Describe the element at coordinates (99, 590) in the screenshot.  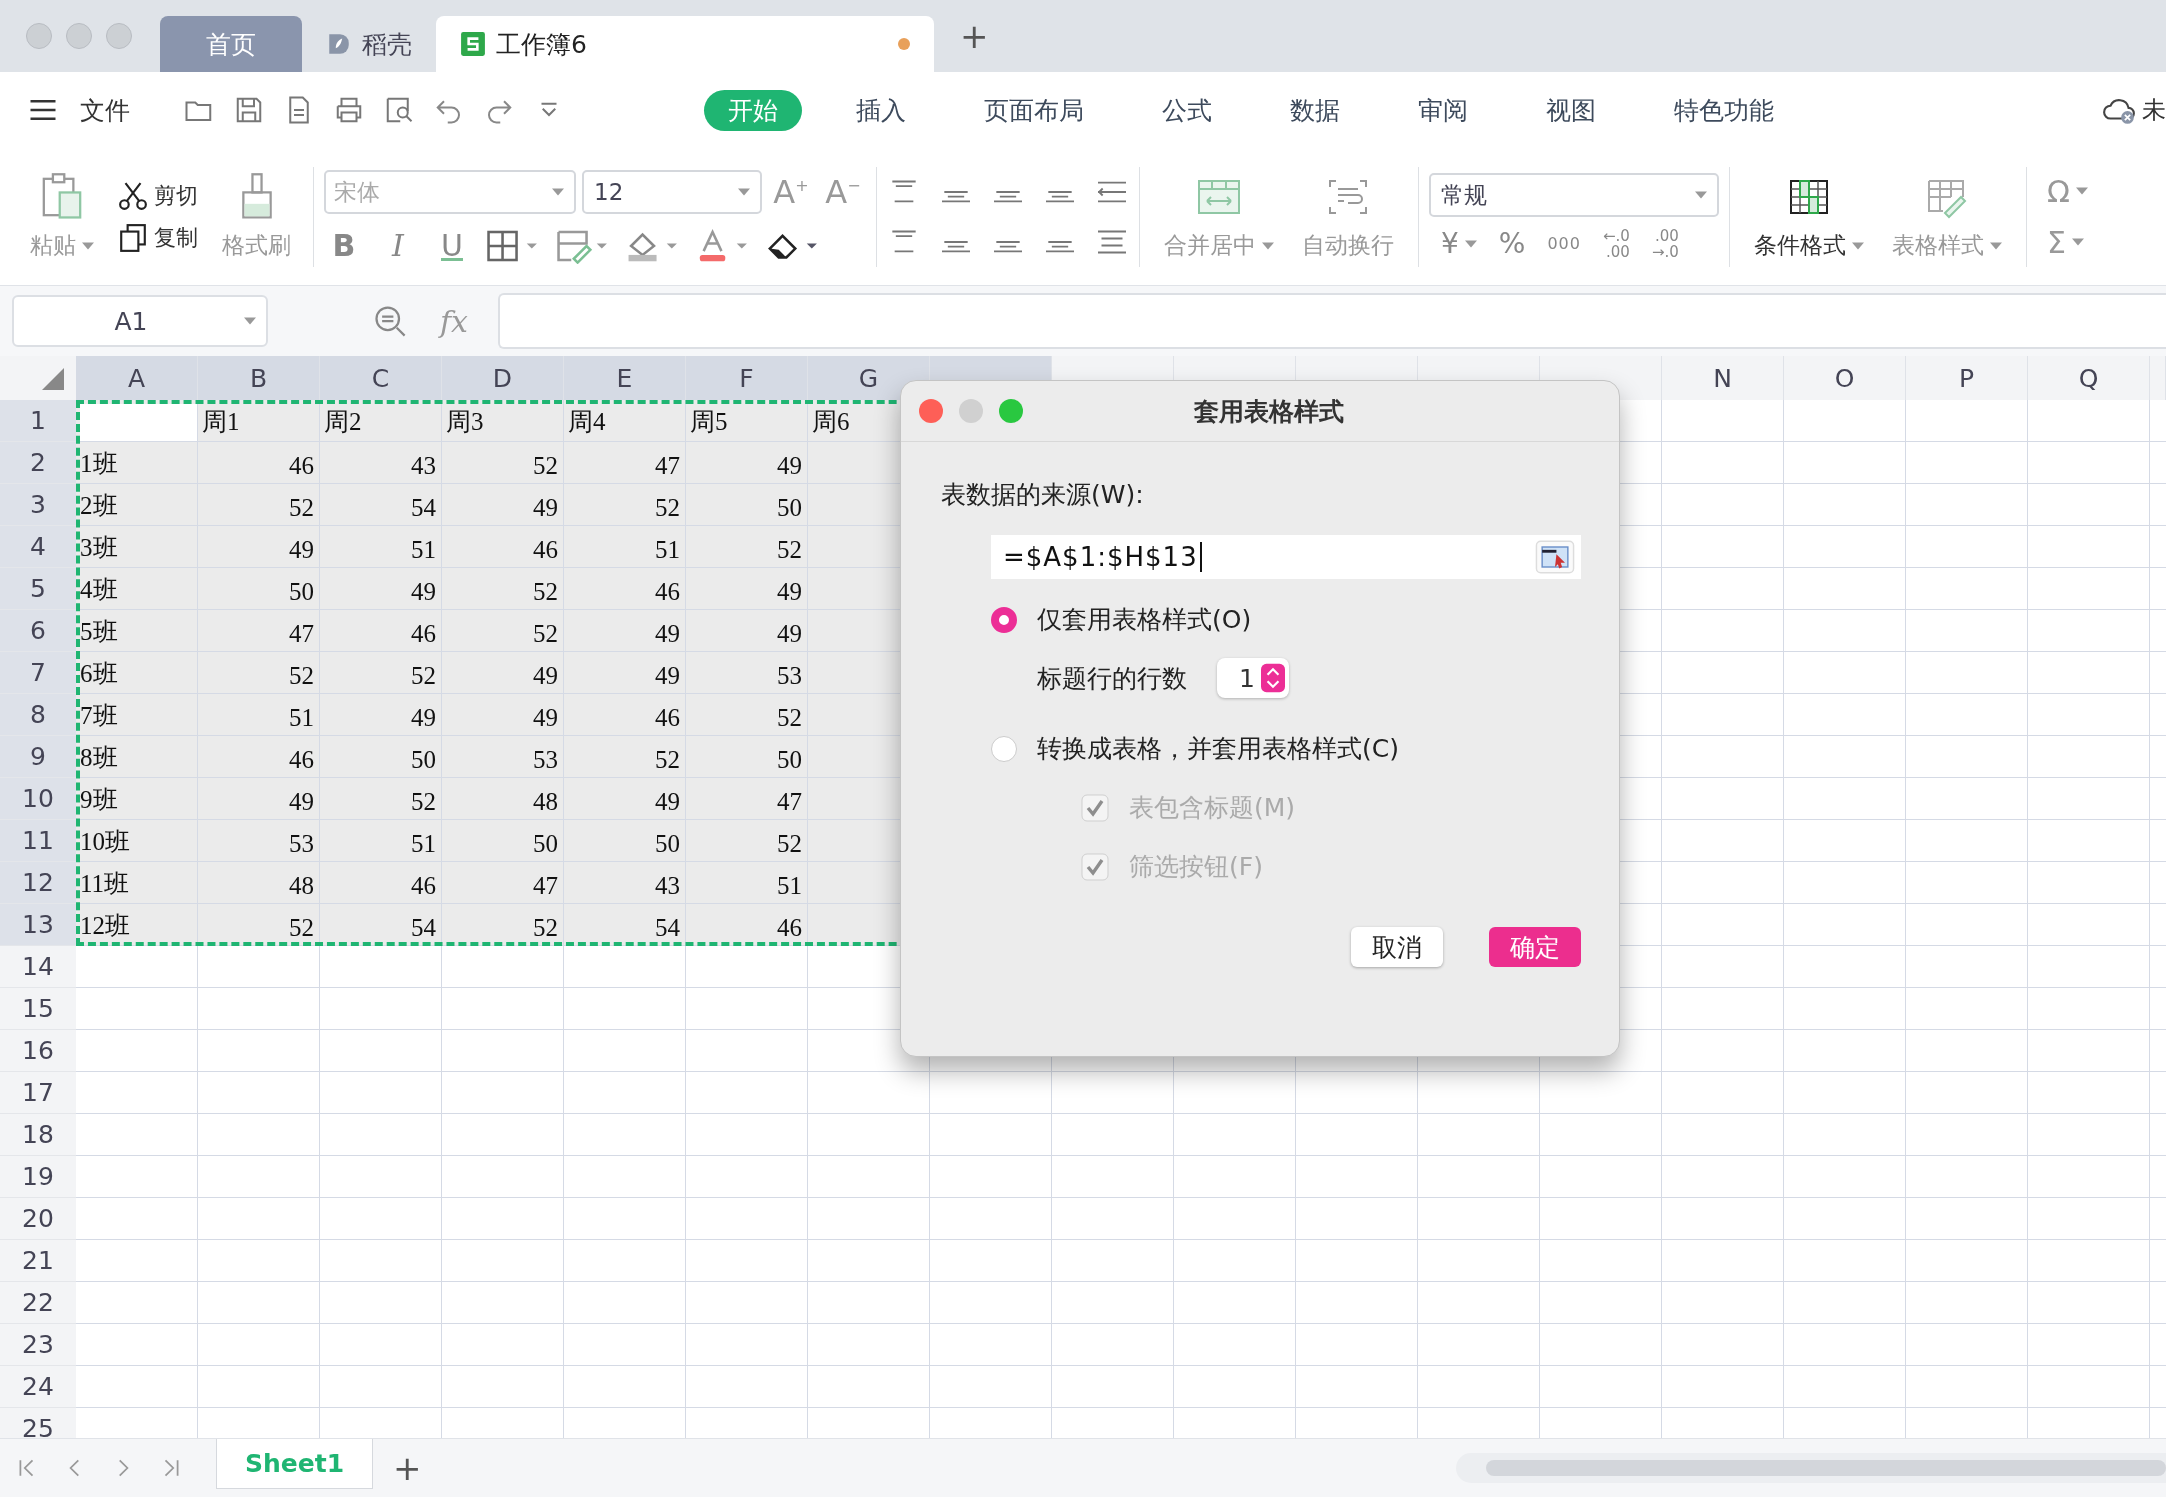
I see `table-cell-text: 4班` at that location.